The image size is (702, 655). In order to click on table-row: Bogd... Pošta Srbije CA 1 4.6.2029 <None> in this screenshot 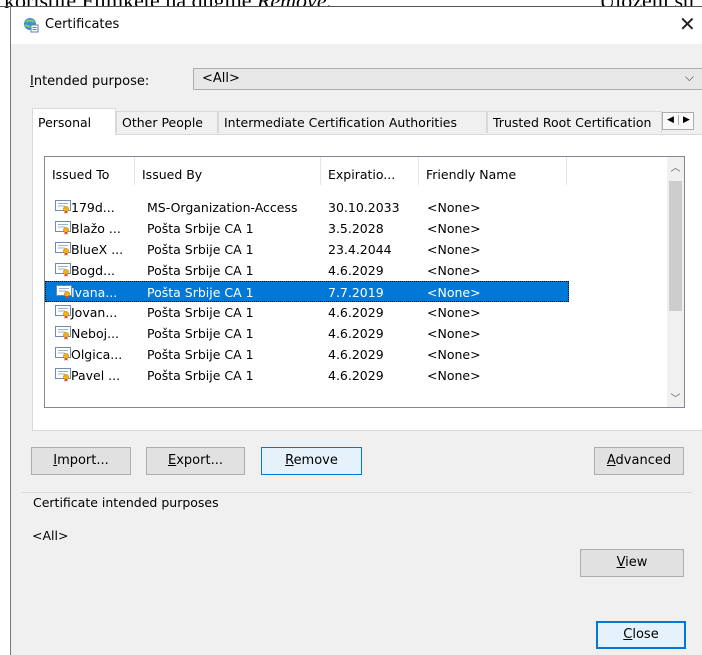, I will do `click(307, 270)`.